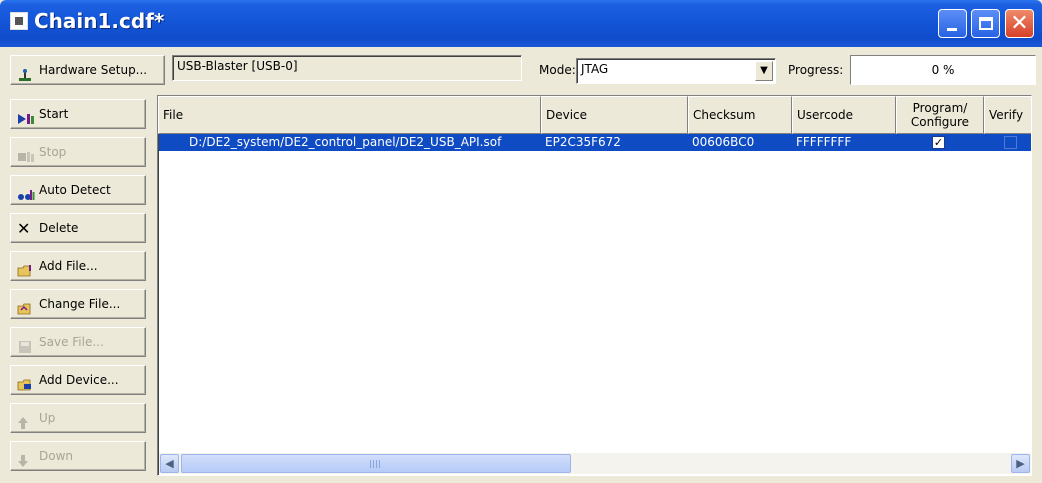 The height and width of the screenshot is (483, 1042). I want to click on auto-detect-button: Auto Detect, so click(78, 190).